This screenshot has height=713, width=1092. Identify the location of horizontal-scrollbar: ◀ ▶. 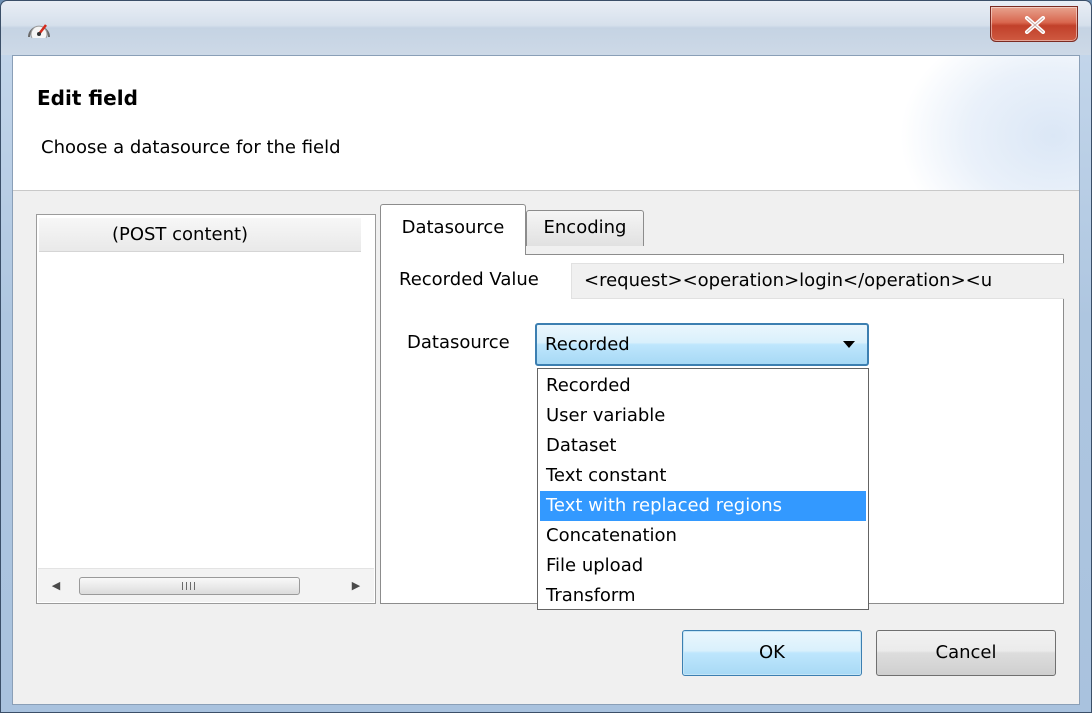
(206, 585).